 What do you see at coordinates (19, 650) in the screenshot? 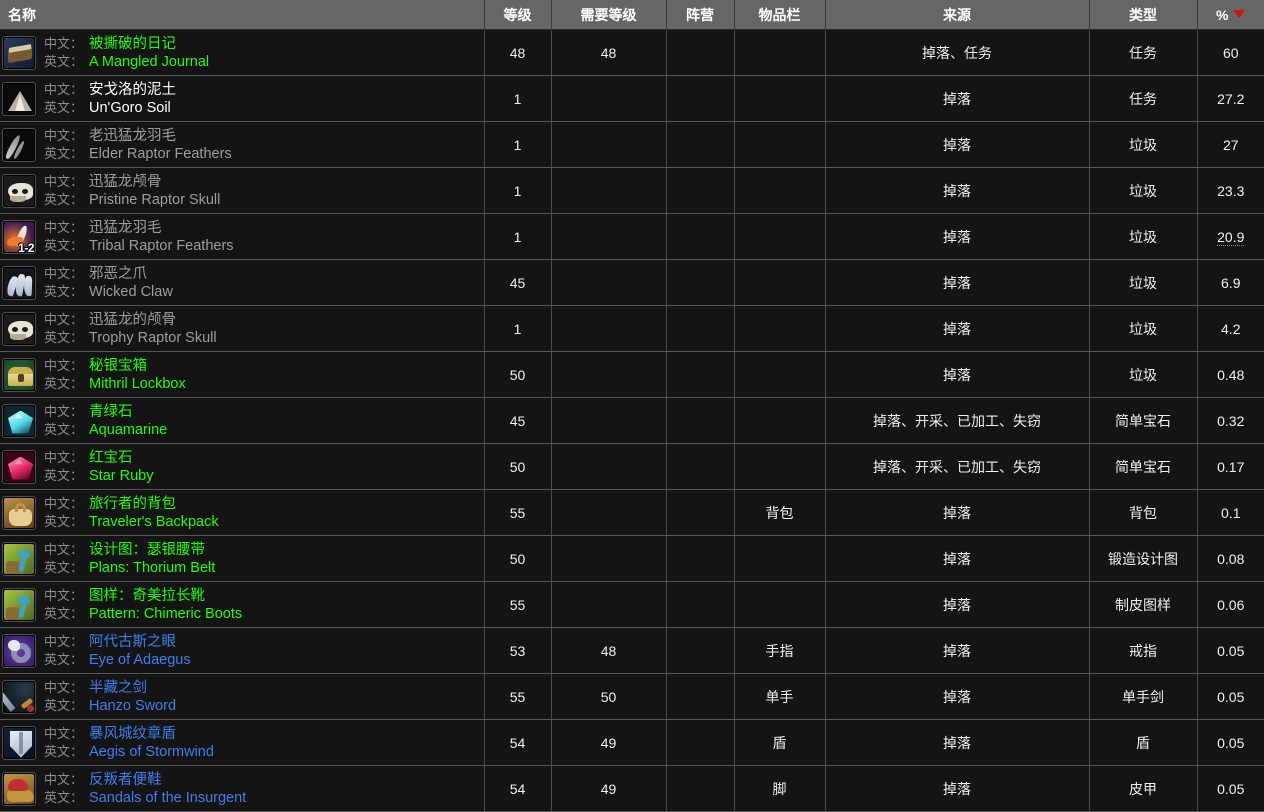
I see `icon-ring` at bounding box center [19, 650].